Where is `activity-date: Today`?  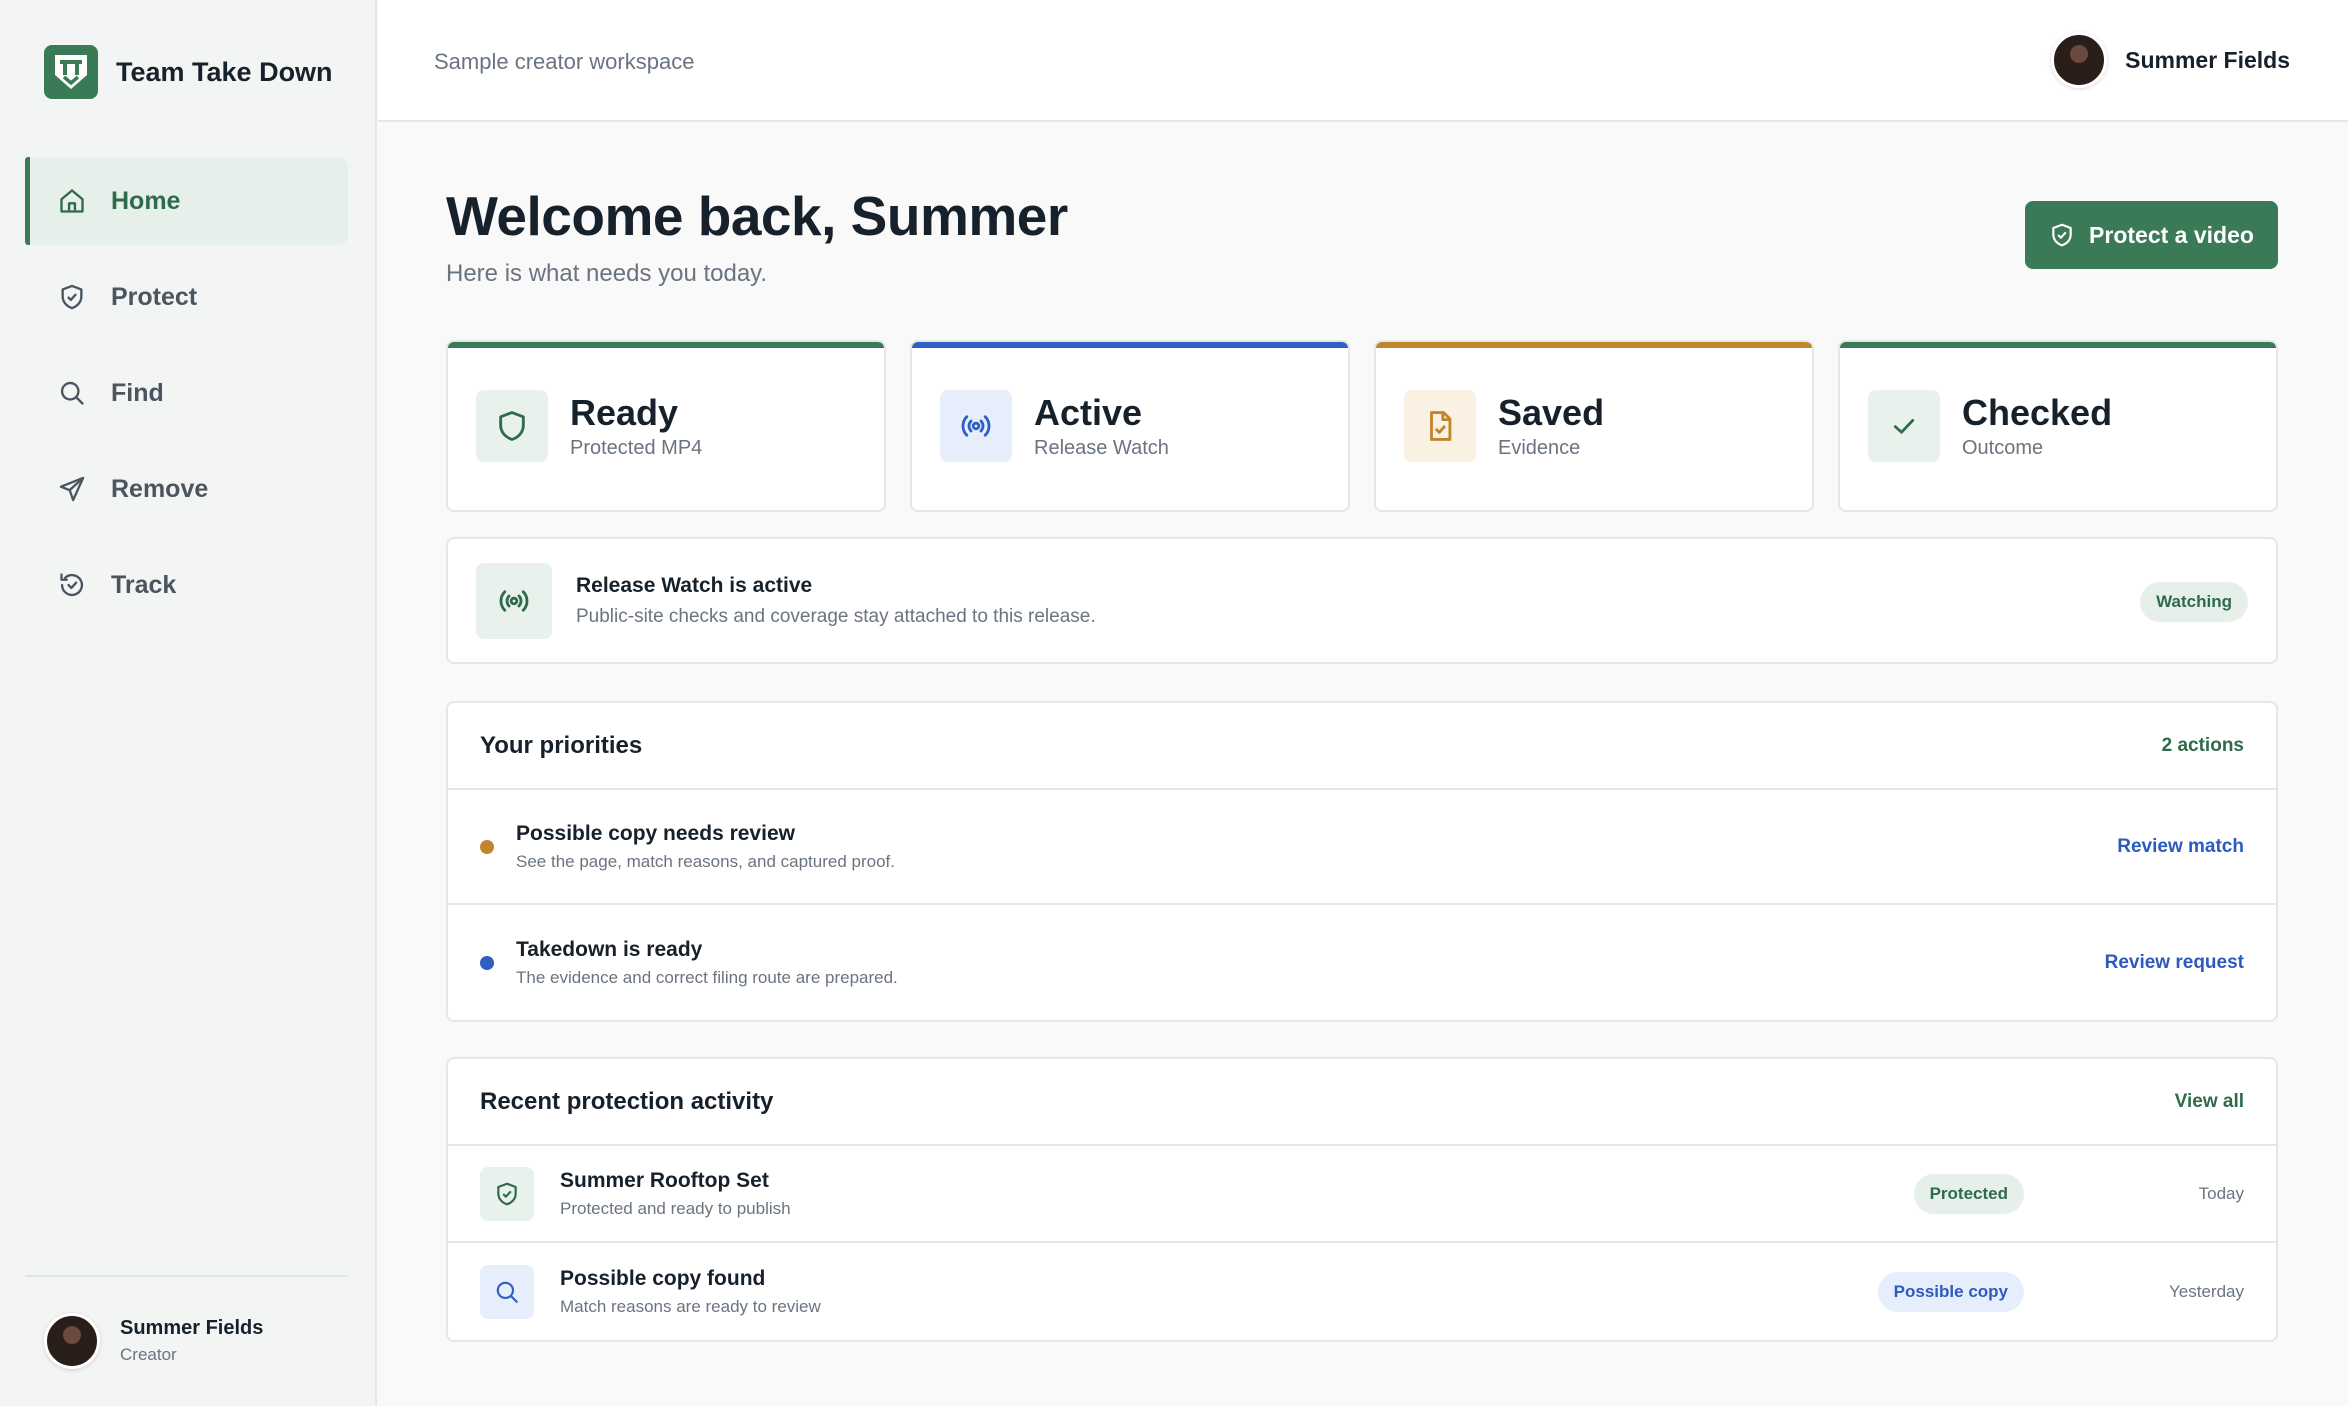
activity-date: Today is located at coordinates (2221, 1193).